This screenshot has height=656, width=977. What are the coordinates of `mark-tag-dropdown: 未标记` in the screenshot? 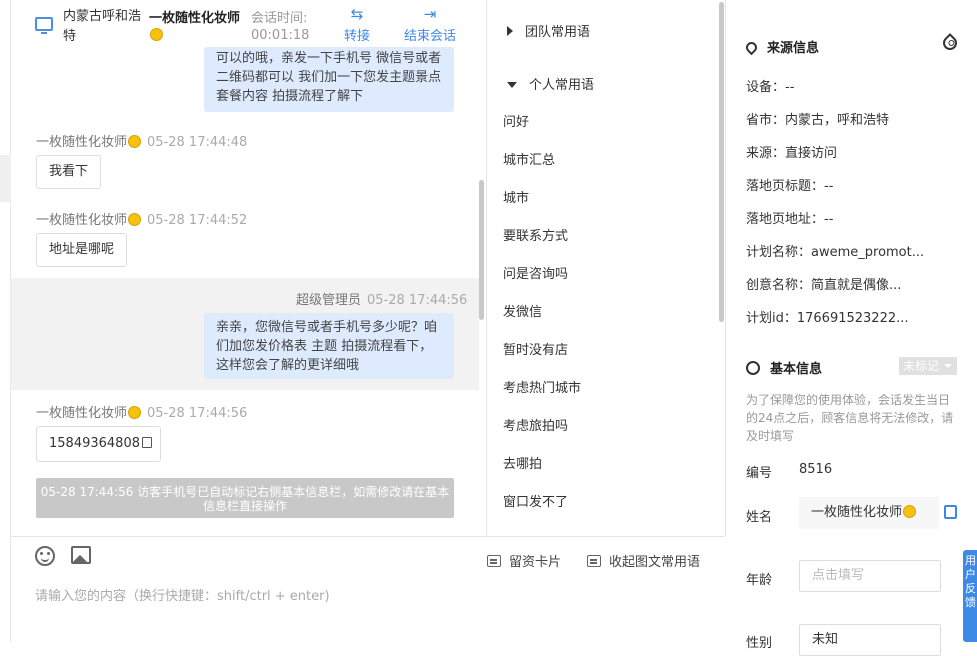 It's located at (928, 366).